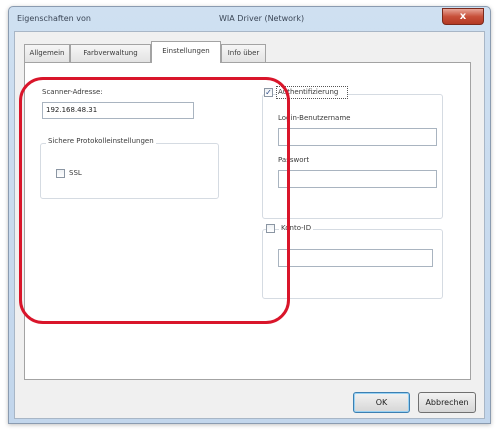 The height and width of the screenshot is (432, 501). I want to click on window-title-prefix: Eigenschaften von, so click(54, 18).